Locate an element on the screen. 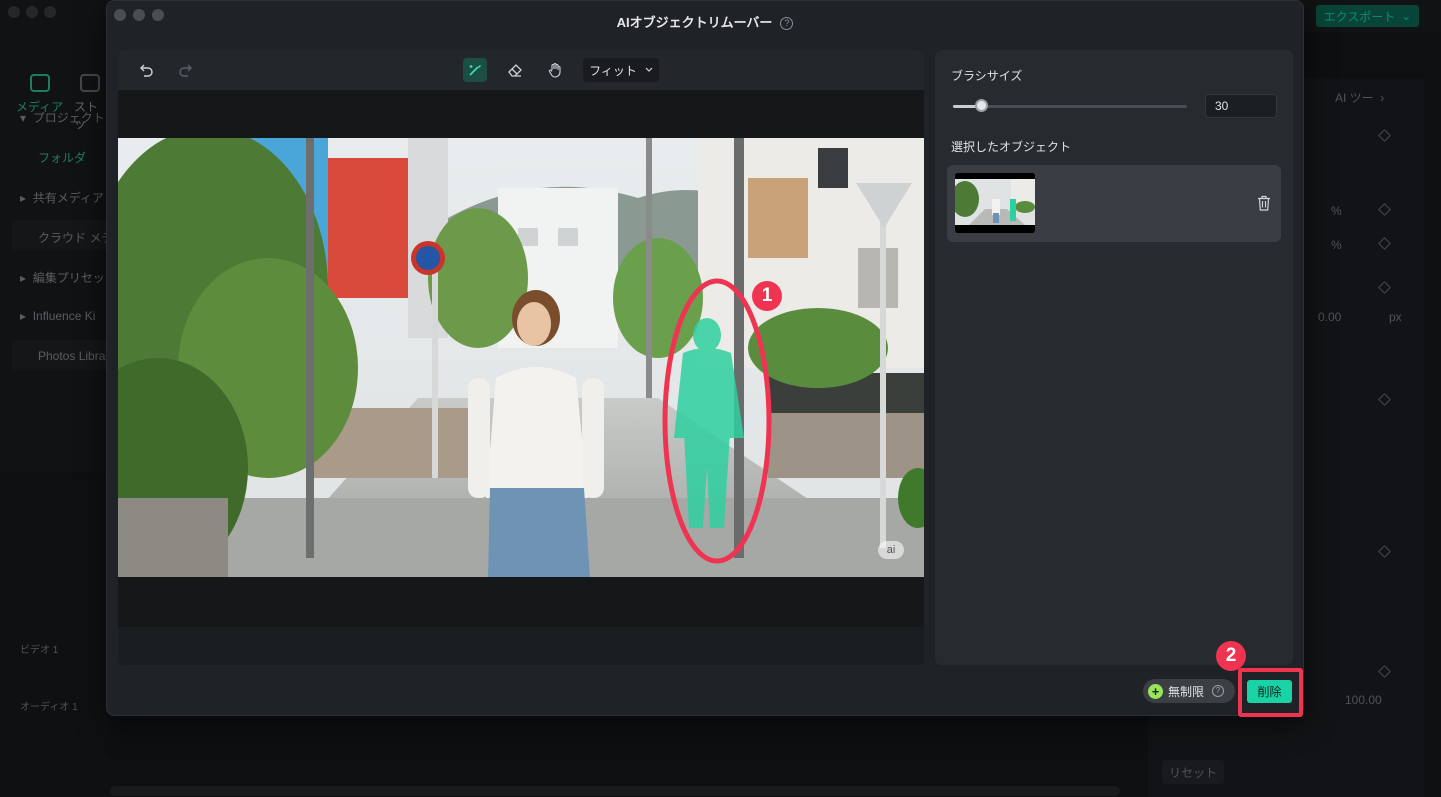  magic-brush-button is located at coordinates (475, 70).